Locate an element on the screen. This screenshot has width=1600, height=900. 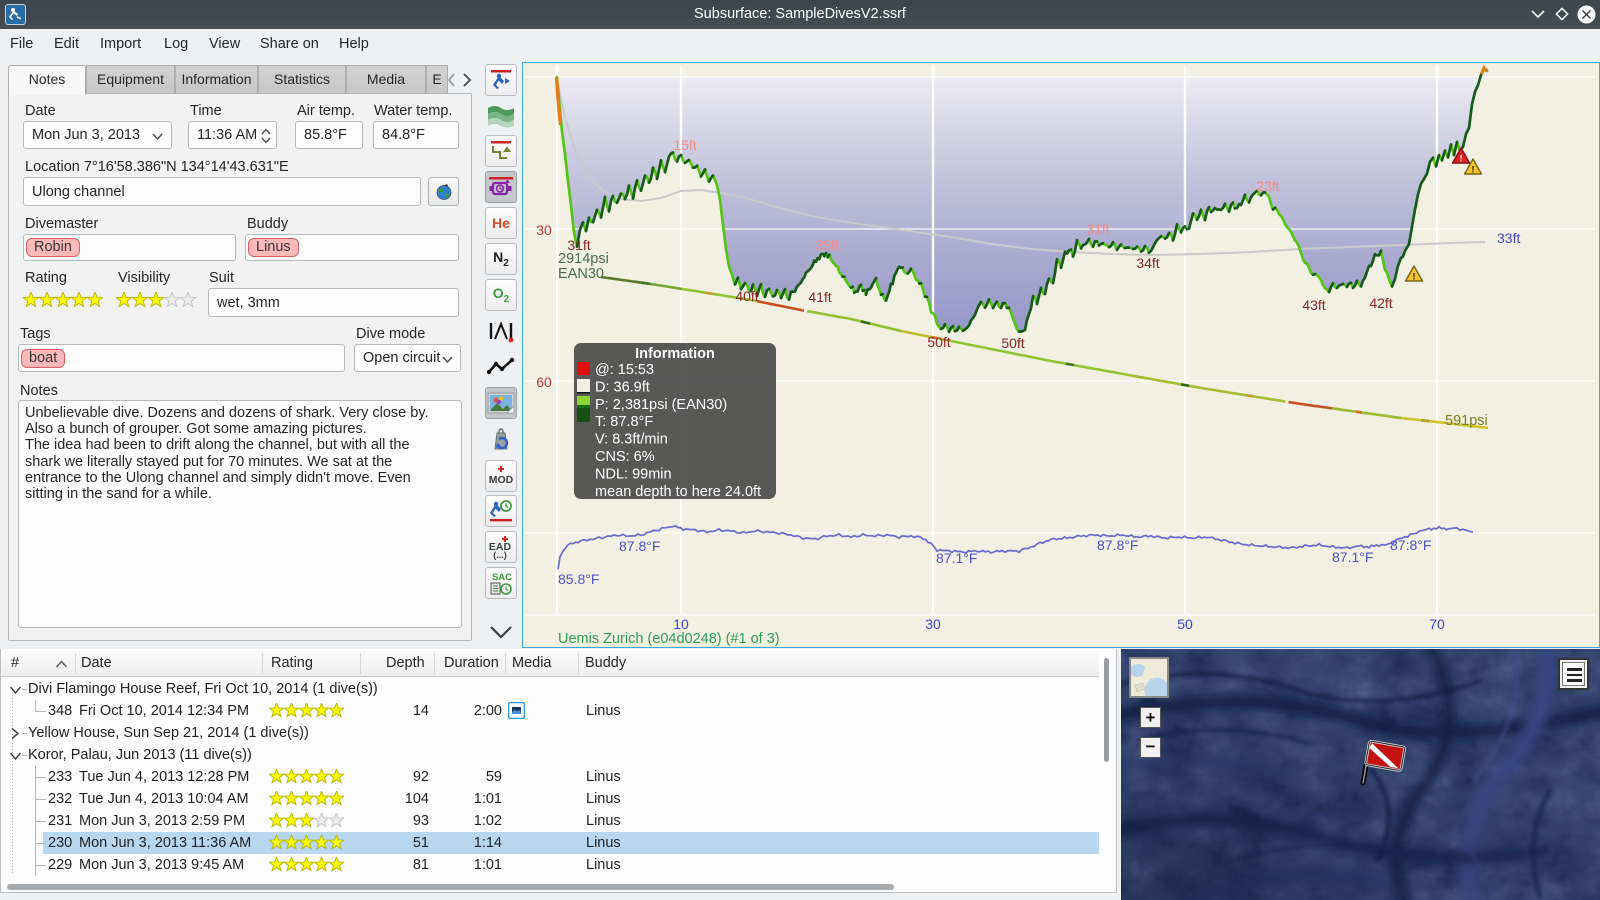
svg-text: 40ft is located at coordinates (746, 296).